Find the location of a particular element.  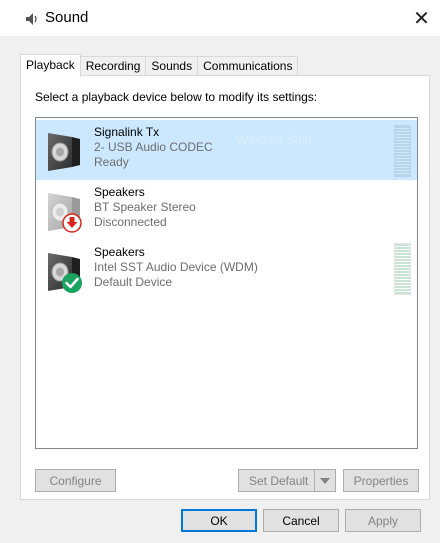

properties-label: Properties is located at coordinates (381, 480).